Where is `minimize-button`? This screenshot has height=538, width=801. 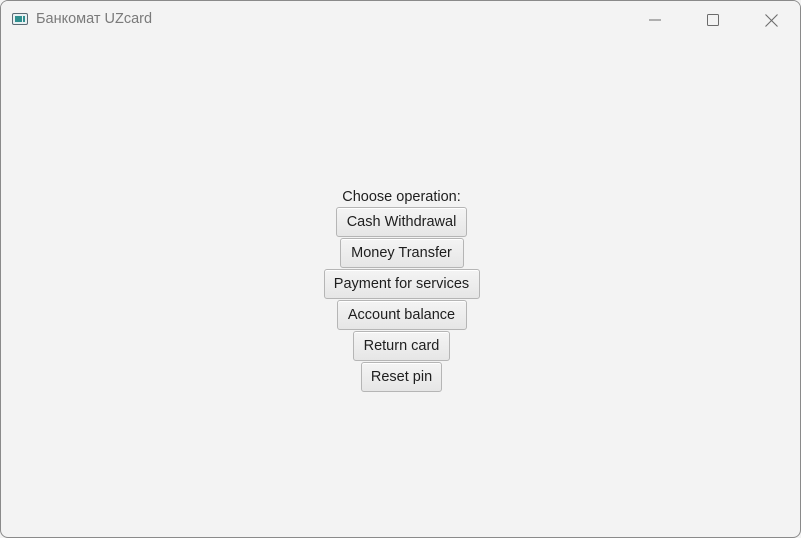
minimize-button is located at coordinates (655, 20).